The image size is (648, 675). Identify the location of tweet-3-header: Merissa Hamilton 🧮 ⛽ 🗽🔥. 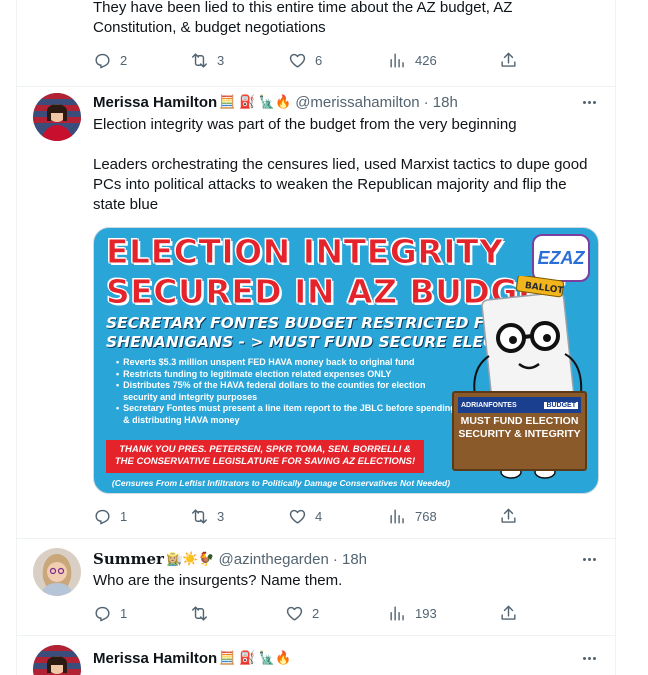
(192, 658).